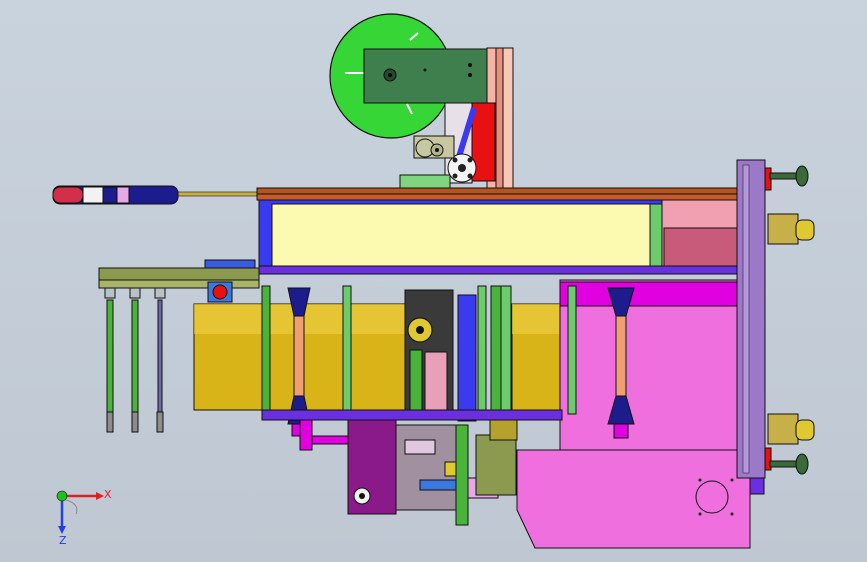  Describe the element at coordinates (155, 195) in the screenshot. I see `air-cylinder` at that location.